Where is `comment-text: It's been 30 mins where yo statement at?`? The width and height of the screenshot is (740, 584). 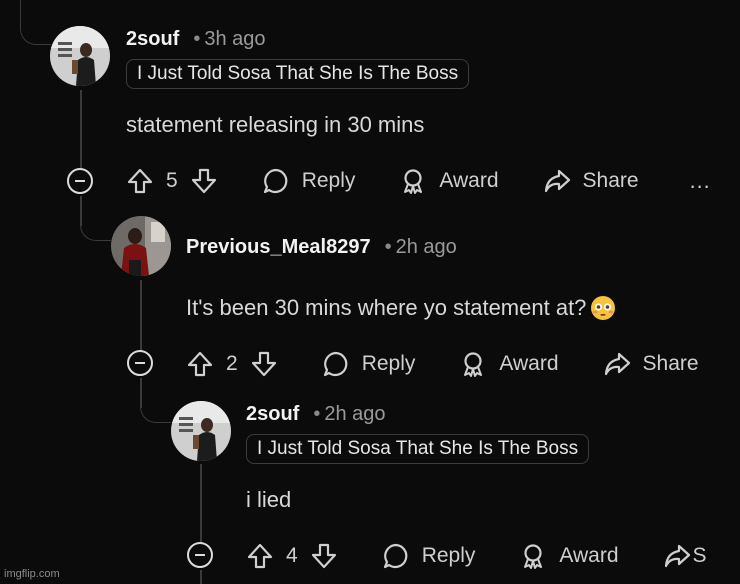
comment-text: It's been 30 mins where yo statement at? is located at coordinates (386, 307).